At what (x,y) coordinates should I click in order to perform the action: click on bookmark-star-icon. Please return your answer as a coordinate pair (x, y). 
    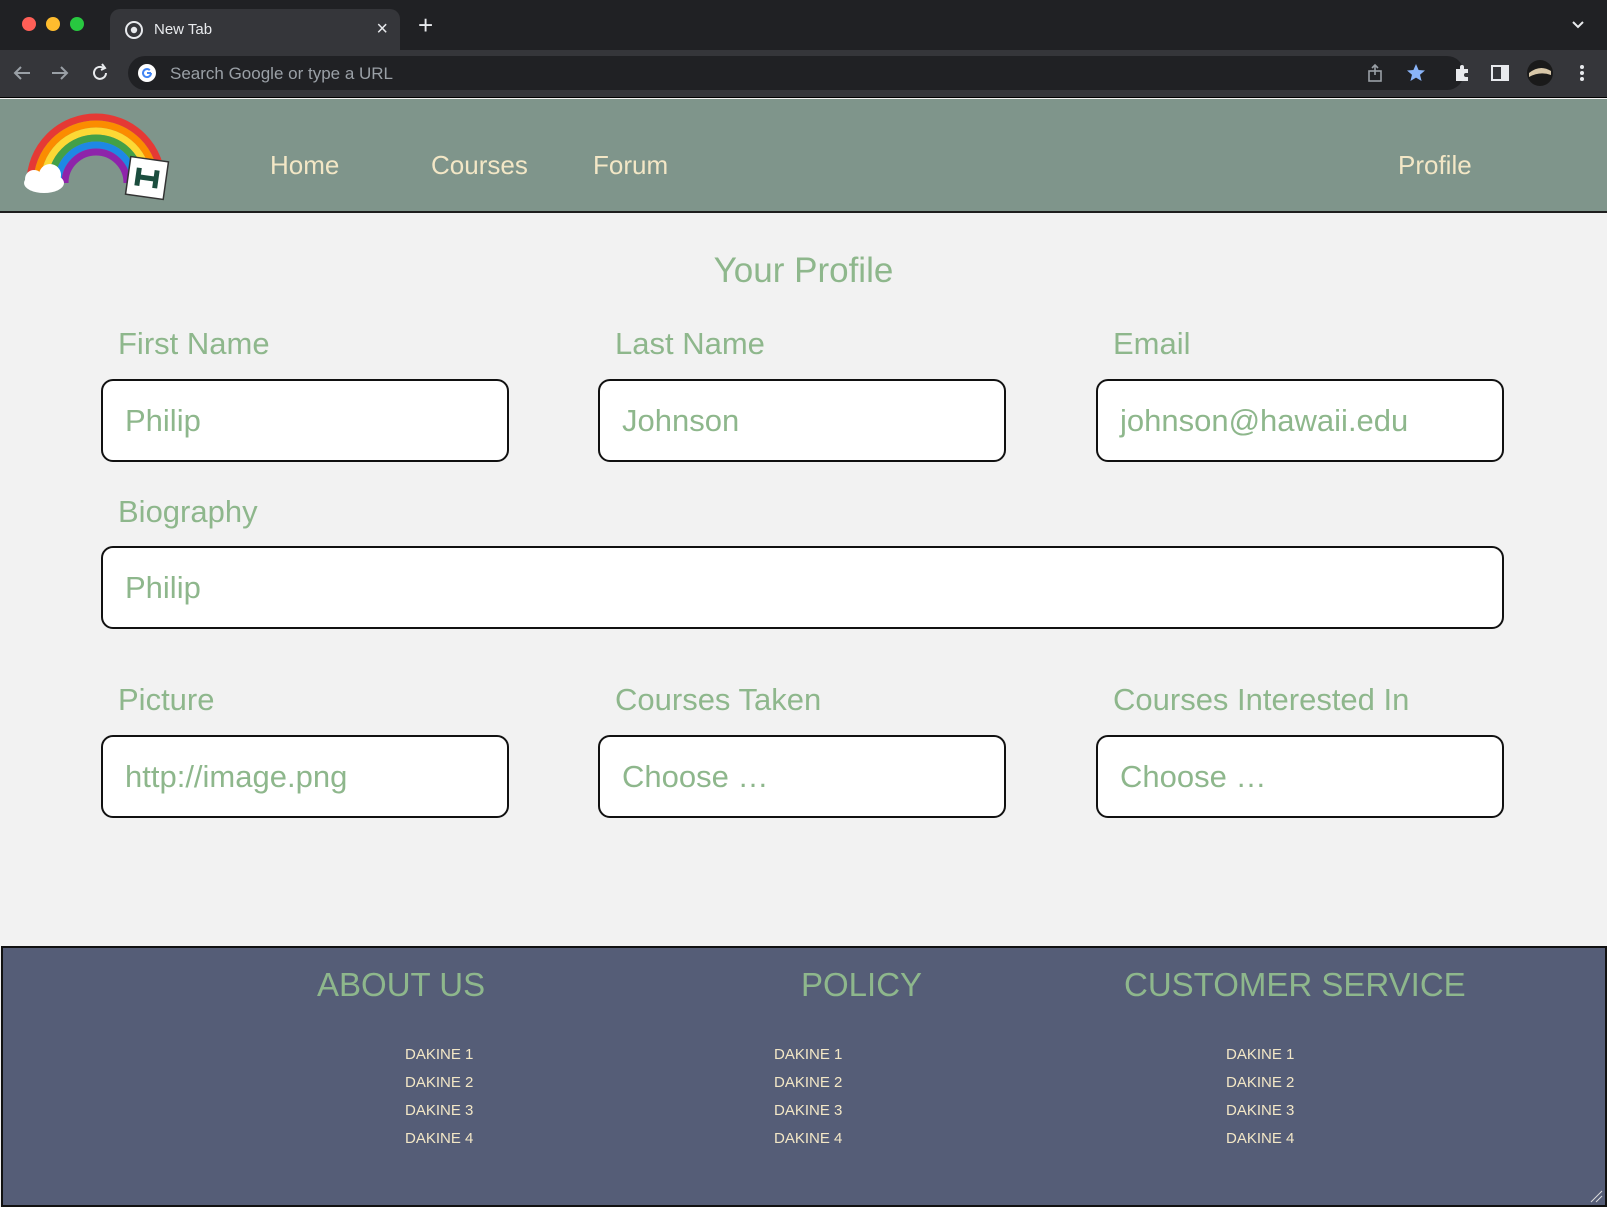
    Looking at the image, I should click on (1416, 73).